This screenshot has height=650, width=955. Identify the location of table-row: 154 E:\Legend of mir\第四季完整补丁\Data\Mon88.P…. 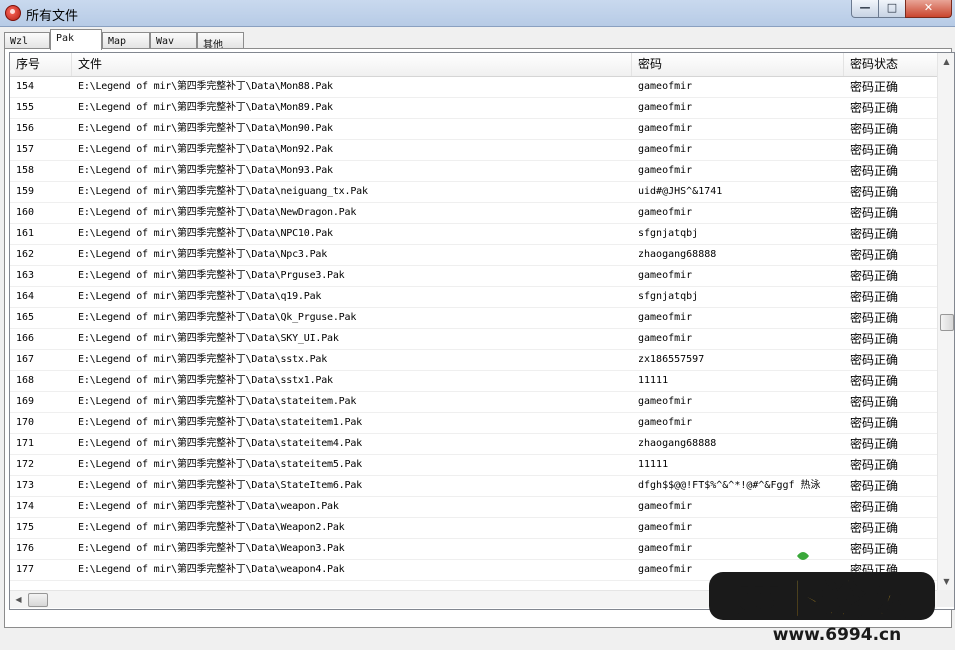
(473, 87).